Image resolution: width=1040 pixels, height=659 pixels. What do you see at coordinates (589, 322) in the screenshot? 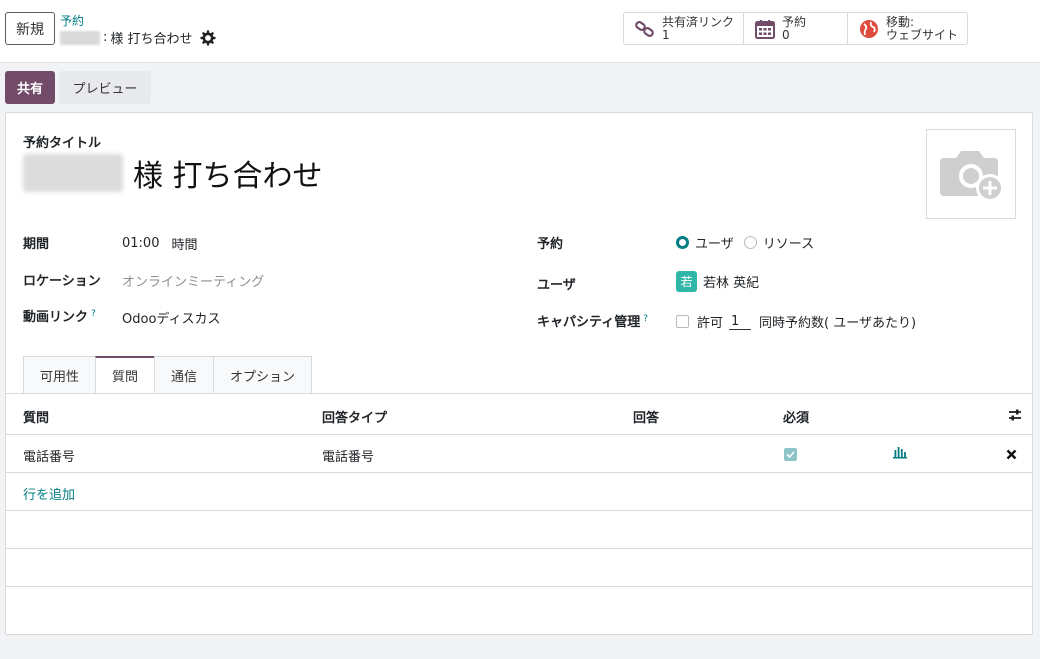
I see `capacity-label-text: キャパシティ管理` at bounding box center [589, 322].